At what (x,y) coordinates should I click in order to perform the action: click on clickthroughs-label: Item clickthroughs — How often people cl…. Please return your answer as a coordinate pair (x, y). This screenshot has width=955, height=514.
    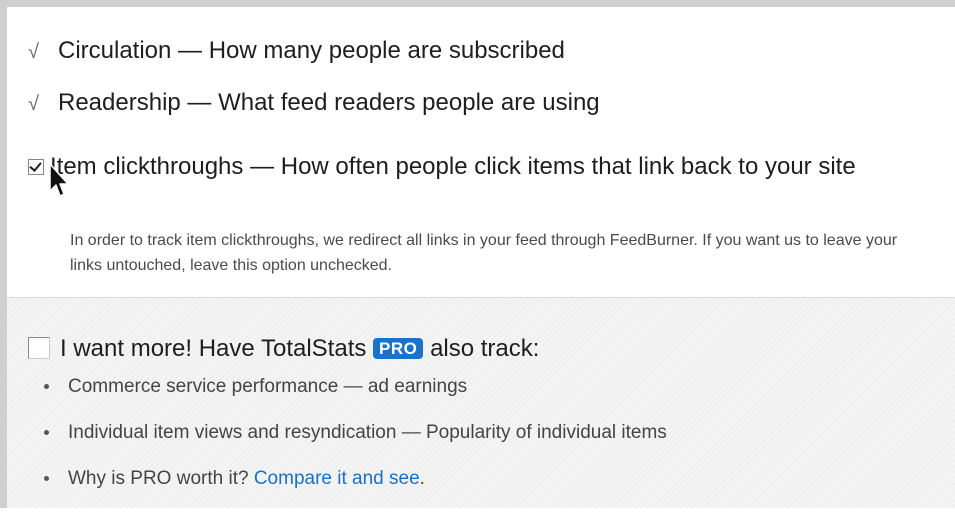
    Looking at the image, I should click on (453, 166).